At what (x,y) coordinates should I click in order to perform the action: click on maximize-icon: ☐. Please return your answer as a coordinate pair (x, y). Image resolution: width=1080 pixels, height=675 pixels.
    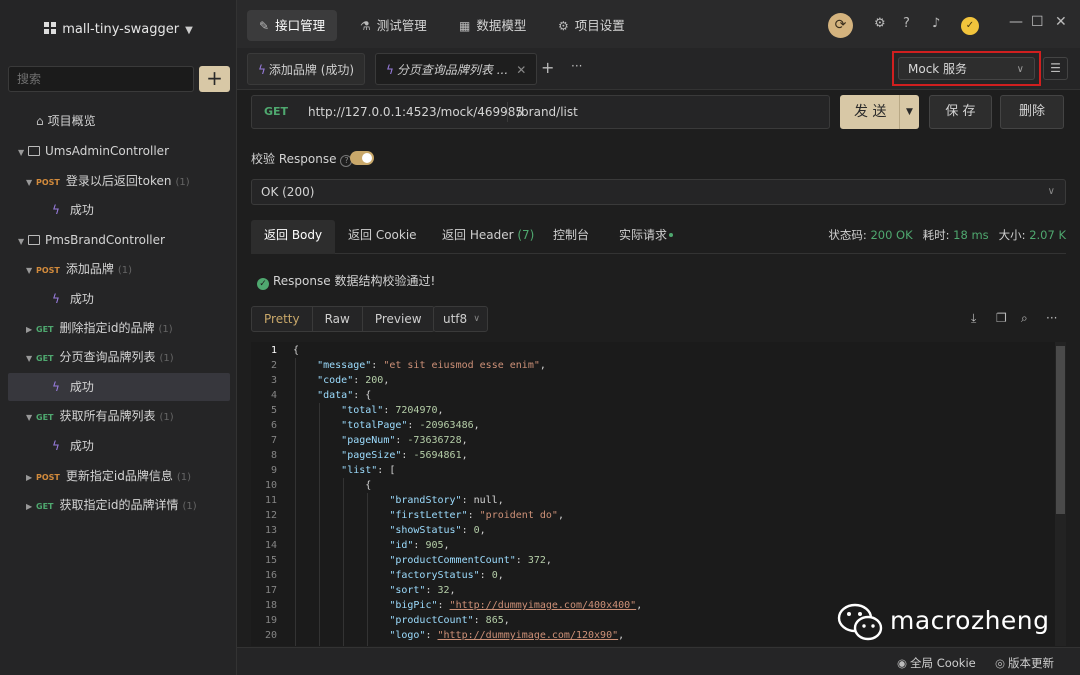
    Looking at the image, I should click on (1037, 22).